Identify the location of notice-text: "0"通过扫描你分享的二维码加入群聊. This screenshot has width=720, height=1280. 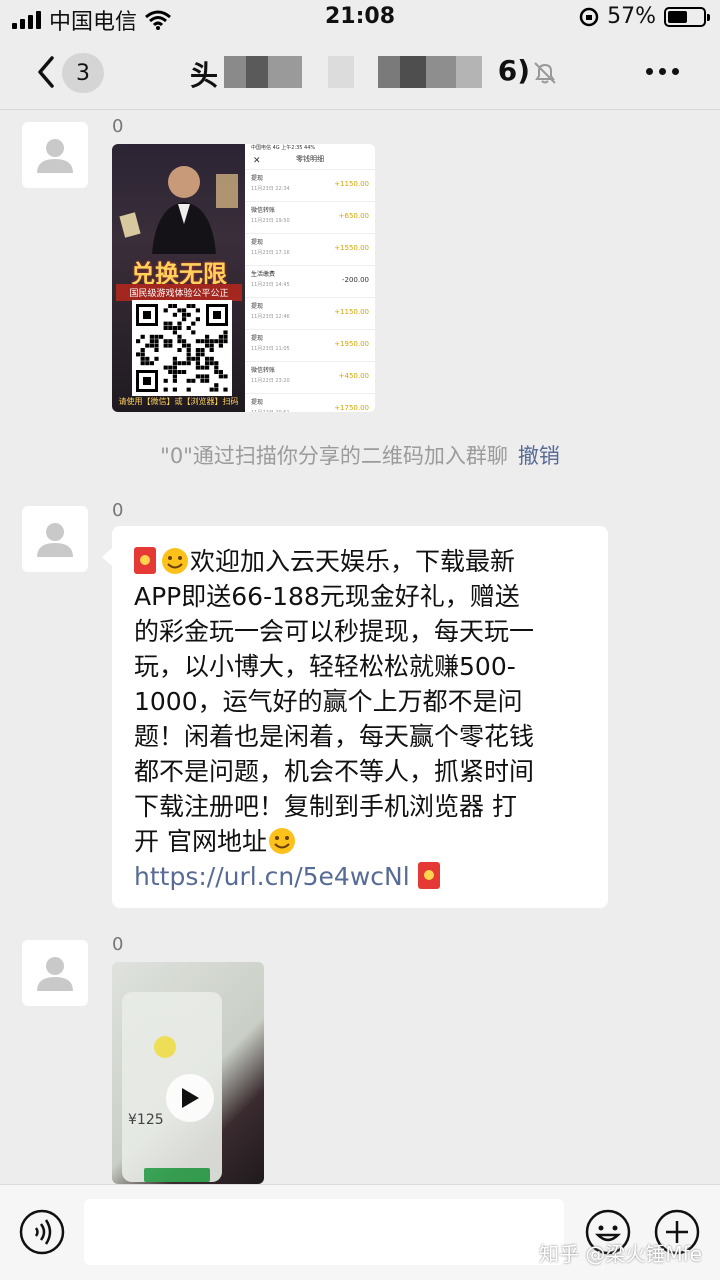
(334, 456).